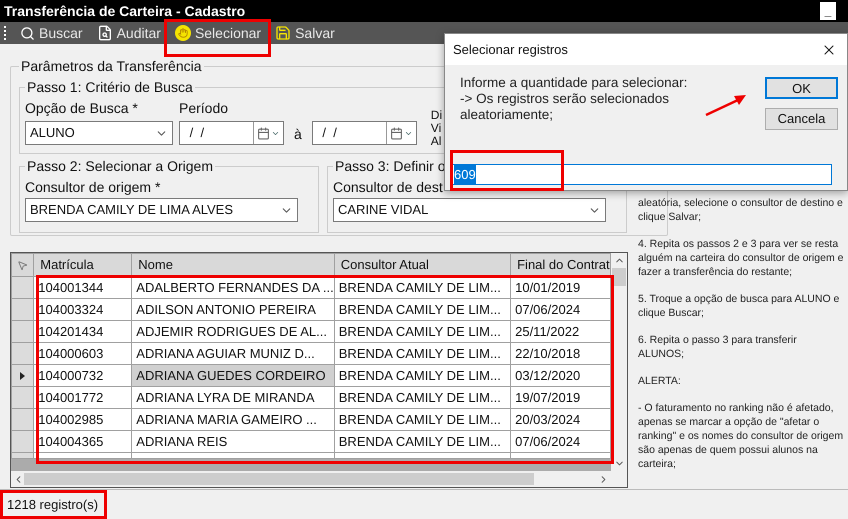 This screenshot has width=848, height=519. What do you see at coordinates (510, 49) in the screenshot?
I see `dialog-title: Selecionar registros` at bounding box center [510, 49].